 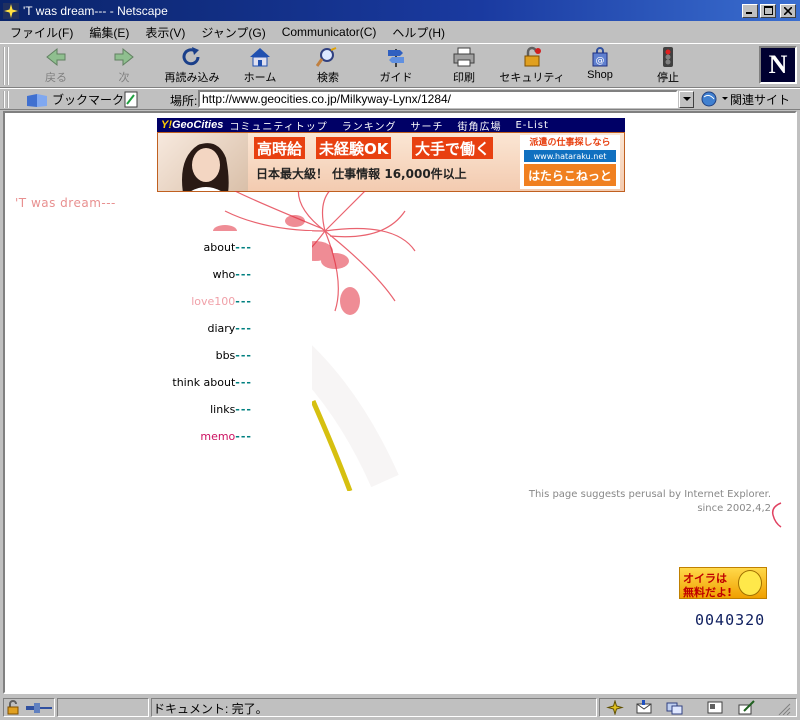 What do you see at coordinates (6, 99) in the screenshot?
I see `location-grip` at bounding box center [6, 99].